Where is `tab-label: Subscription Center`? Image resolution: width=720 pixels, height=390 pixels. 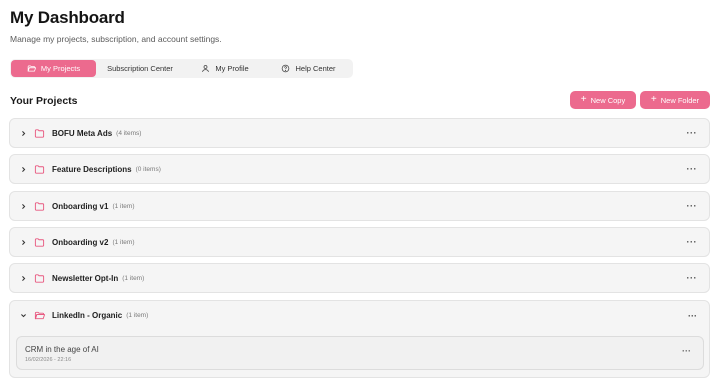 tab-label: Subscription Center is located at coordinates (140, 68).